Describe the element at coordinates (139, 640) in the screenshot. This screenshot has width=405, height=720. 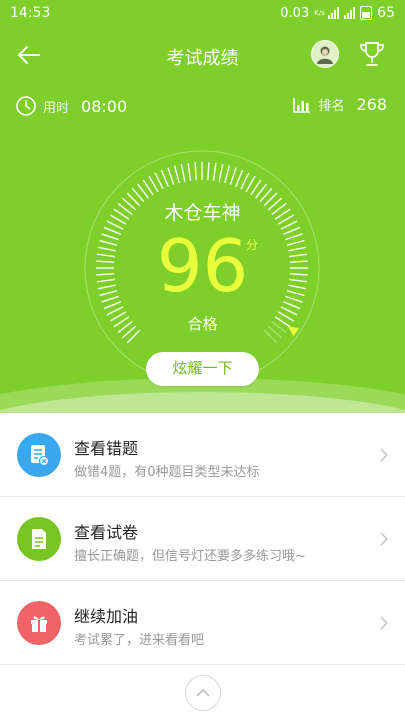
I see `list-item-subtitle: 考试累了，进来看看吧` at that location.